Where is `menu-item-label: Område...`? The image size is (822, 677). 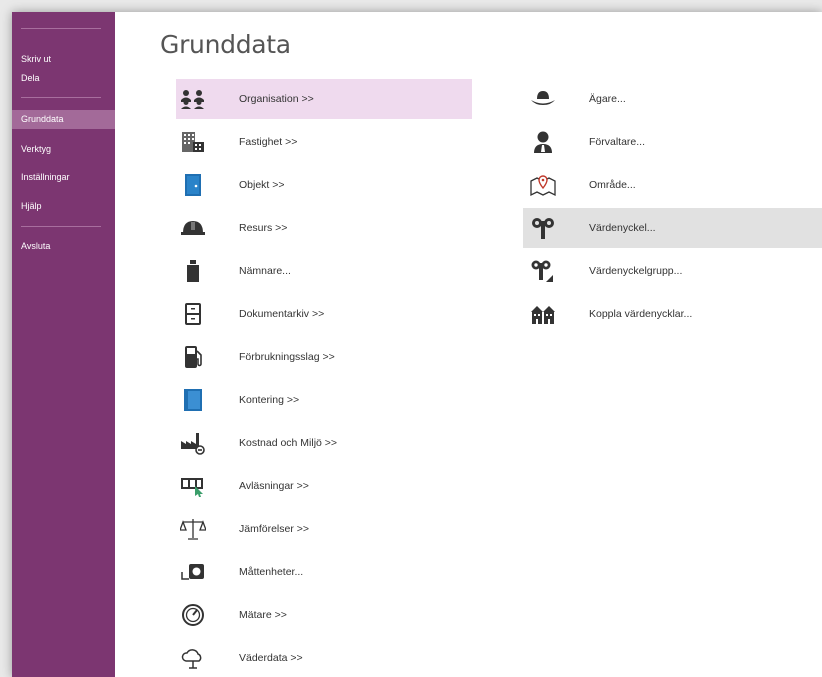 menu-item-label: Område... is located at coordinates (612, 185).